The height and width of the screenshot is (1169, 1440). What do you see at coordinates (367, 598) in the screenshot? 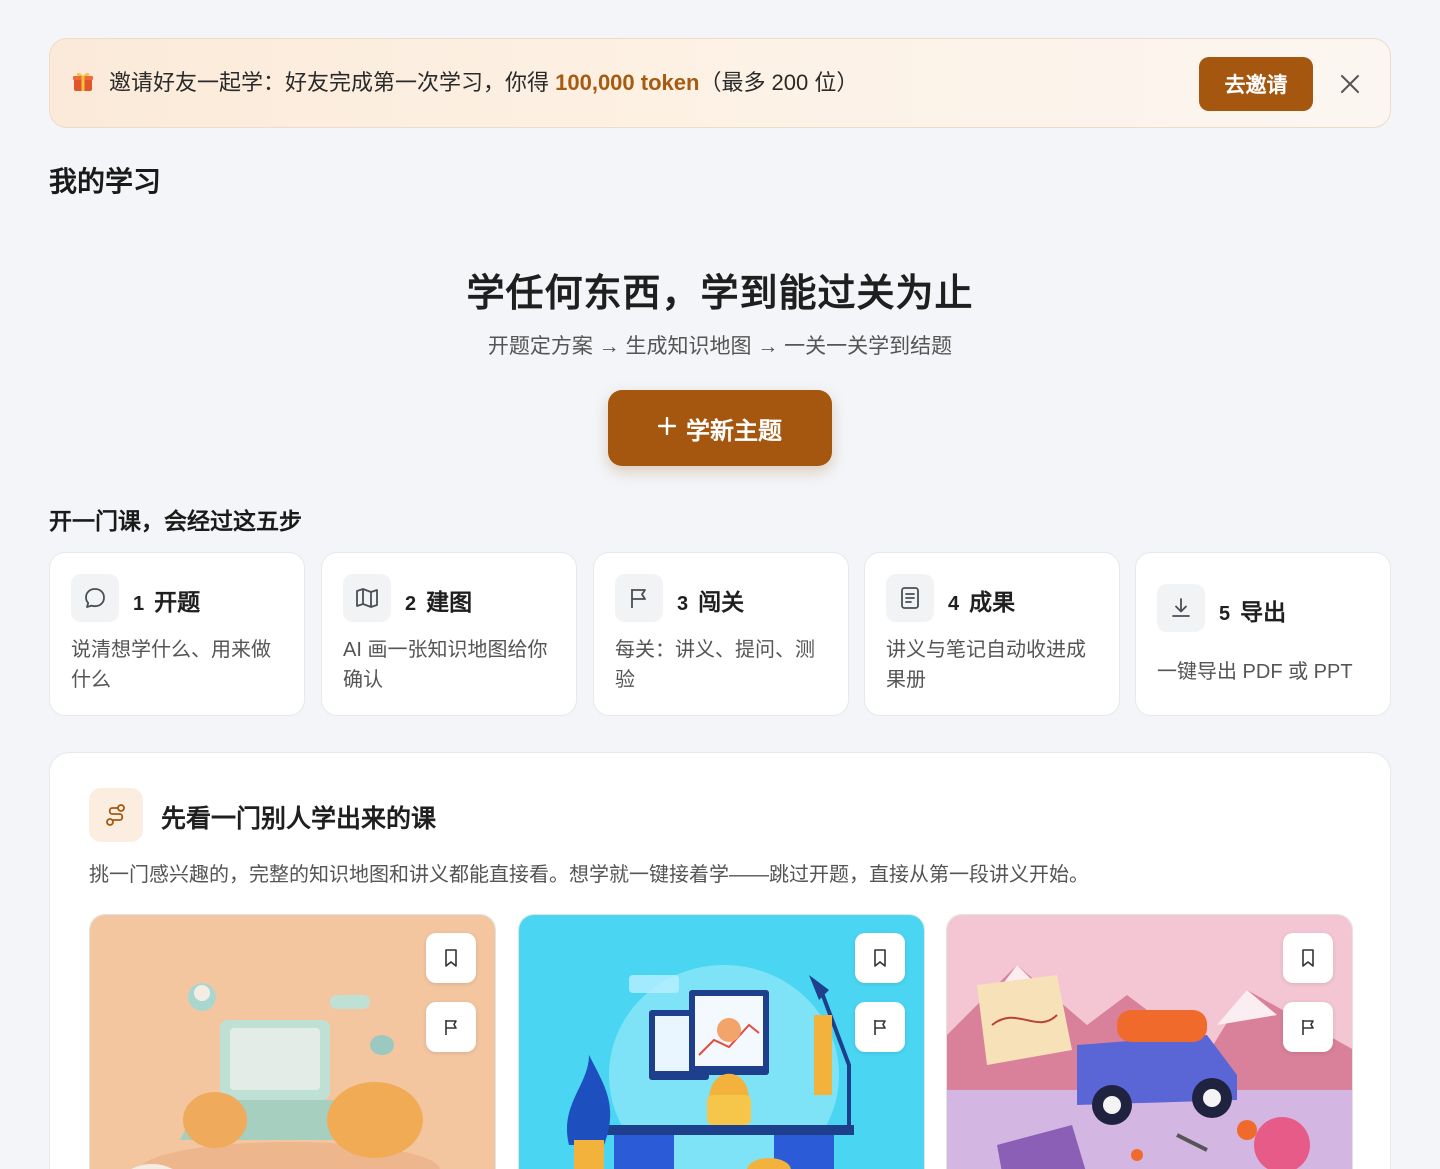
I see `map-icon` at bounding box center [367, 598].